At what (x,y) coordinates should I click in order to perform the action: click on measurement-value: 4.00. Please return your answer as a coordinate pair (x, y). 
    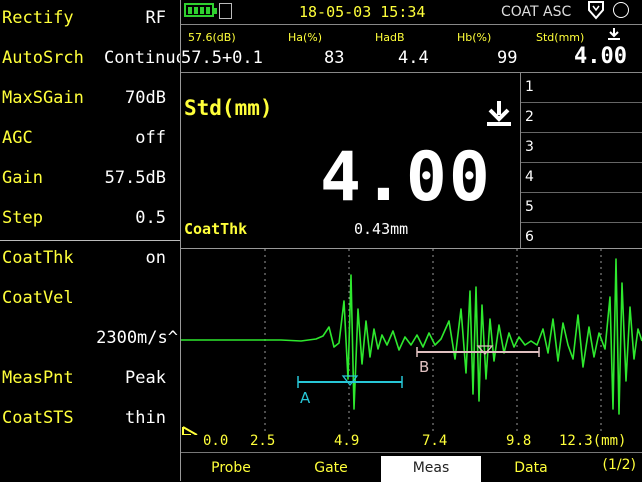
    Looking at the image, I should click on (406, 177).